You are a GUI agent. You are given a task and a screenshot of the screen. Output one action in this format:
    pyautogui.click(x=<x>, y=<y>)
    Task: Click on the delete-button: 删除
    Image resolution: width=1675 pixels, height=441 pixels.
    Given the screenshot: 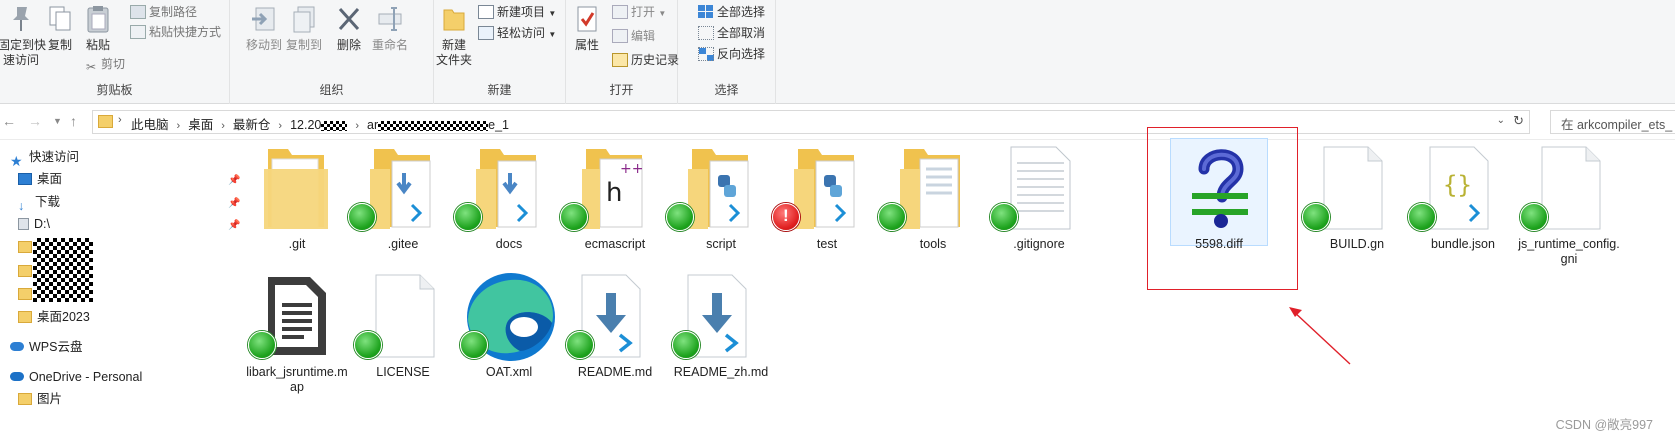 What is the action you would take?
    pyautogui.click(x=349, y=28)
    